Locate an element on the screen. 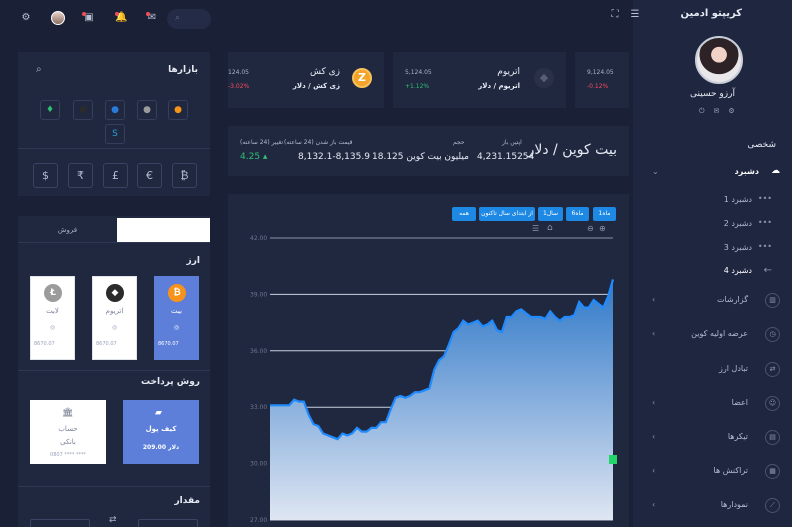 This screenshot has height=527, width=792. menu-toggle-icon: ☰ is located at coordinates (635, 15).